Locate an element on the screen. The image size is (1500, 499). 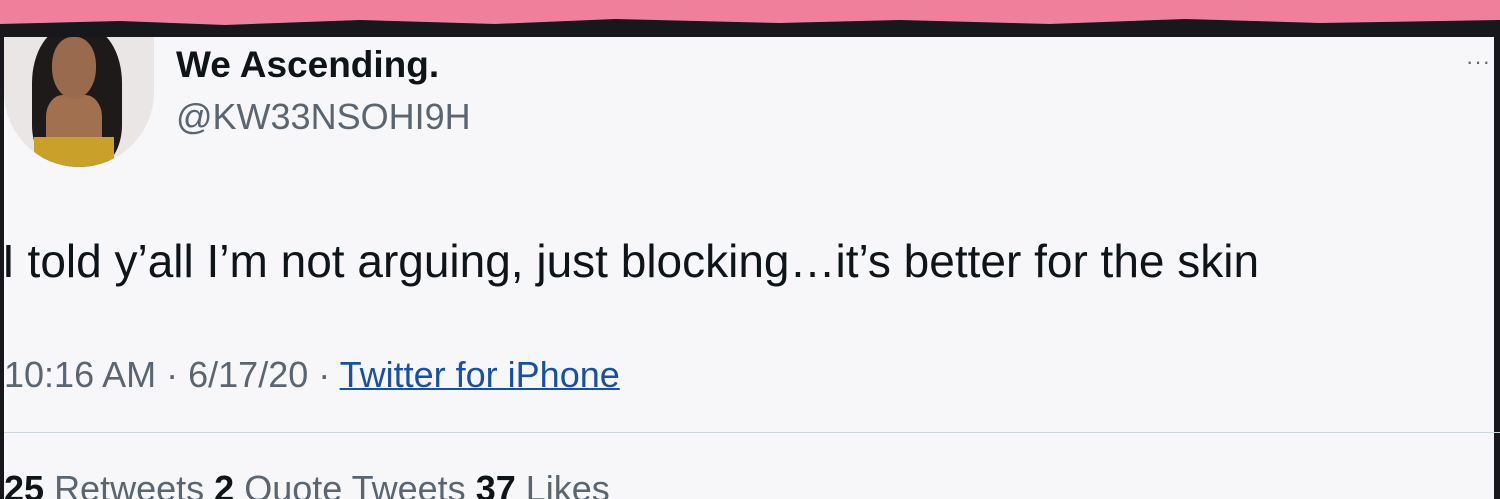
quote-tweets-stat: 2 Quote Tweets is located at coordinates (340, 483).